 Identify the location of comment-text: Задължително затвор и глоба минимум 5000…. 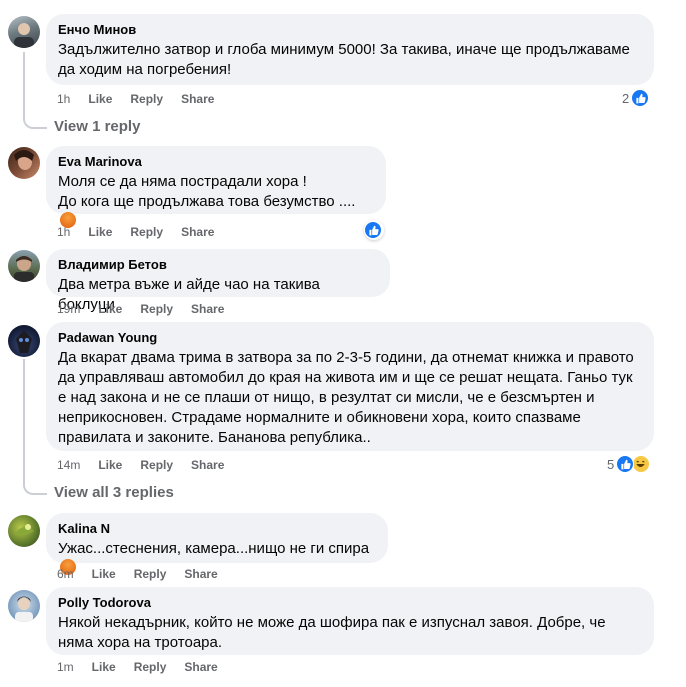
(344, 59).